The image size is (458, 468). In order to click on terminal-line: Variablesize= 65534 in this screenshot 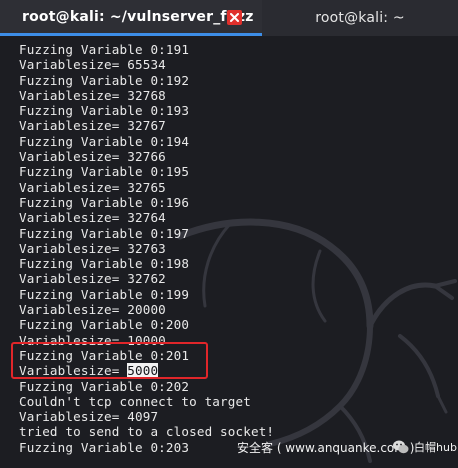, I will do `click(92, 65)`.